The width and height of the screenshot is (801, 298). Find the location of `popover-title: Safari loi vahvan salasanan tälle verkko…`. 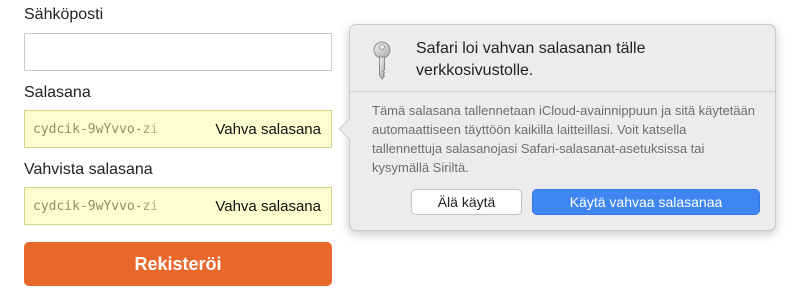

popover-title: Safari loi vahvan salasanan tälle verkko… is located at coordinates (531, 59).